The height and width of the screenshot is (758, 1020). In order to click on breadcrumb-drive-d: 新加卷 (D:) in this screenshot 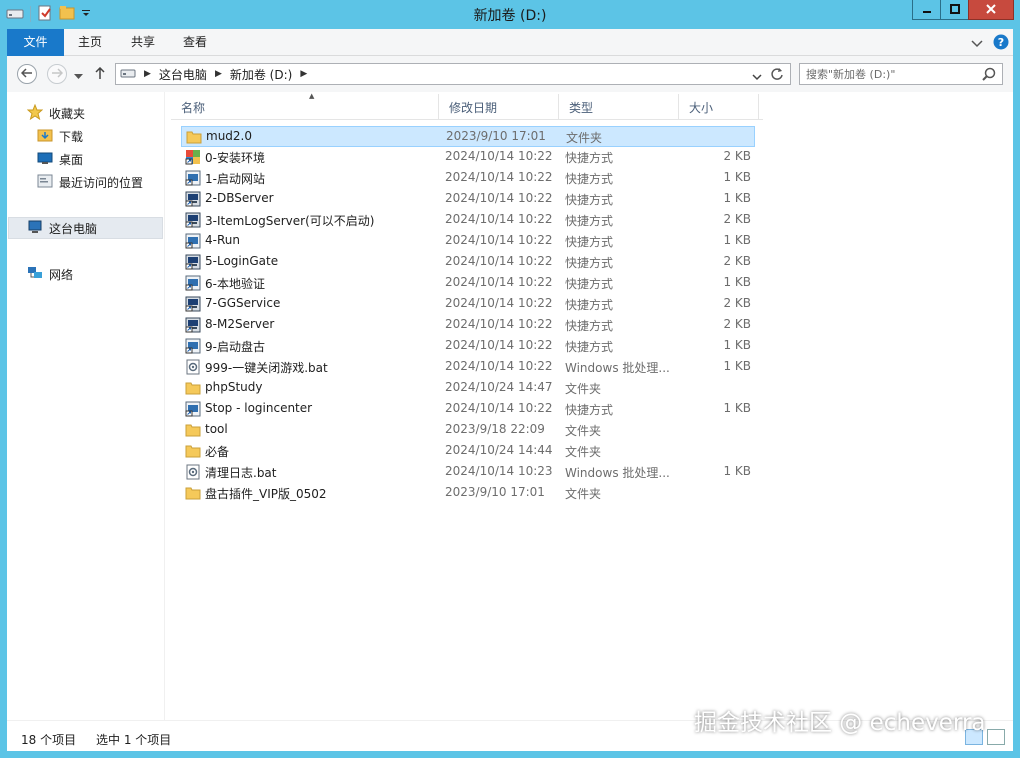, I will do `click(261, 74)`.